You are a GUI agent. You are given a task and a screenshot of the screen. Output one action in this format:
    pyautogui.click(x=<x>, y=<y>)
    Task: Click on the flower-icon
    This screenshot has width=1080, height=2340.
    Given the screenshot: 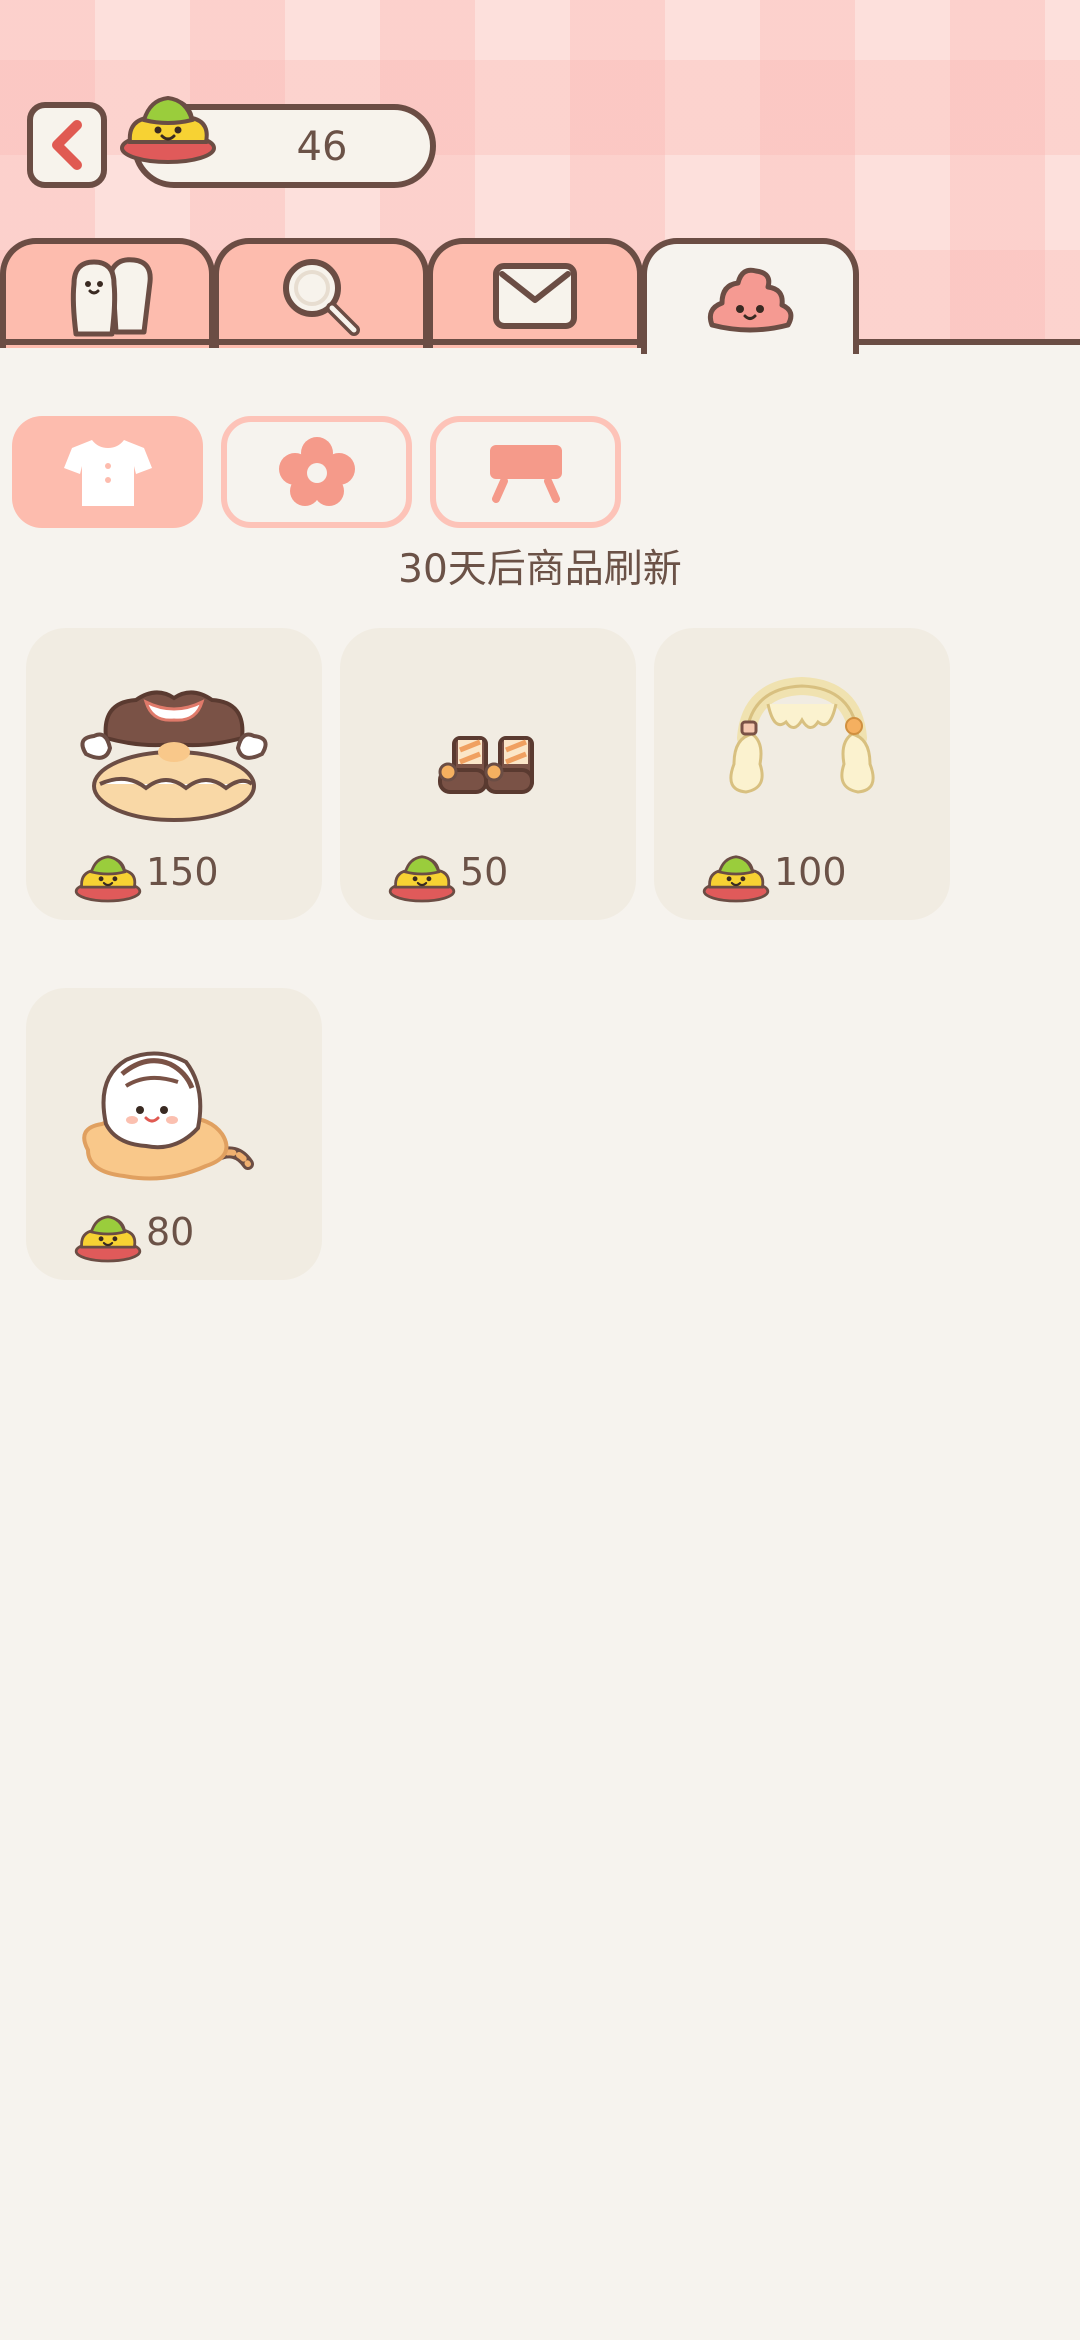 What is the action you would take?
    pyautogui.click(x=316, y=471)
    